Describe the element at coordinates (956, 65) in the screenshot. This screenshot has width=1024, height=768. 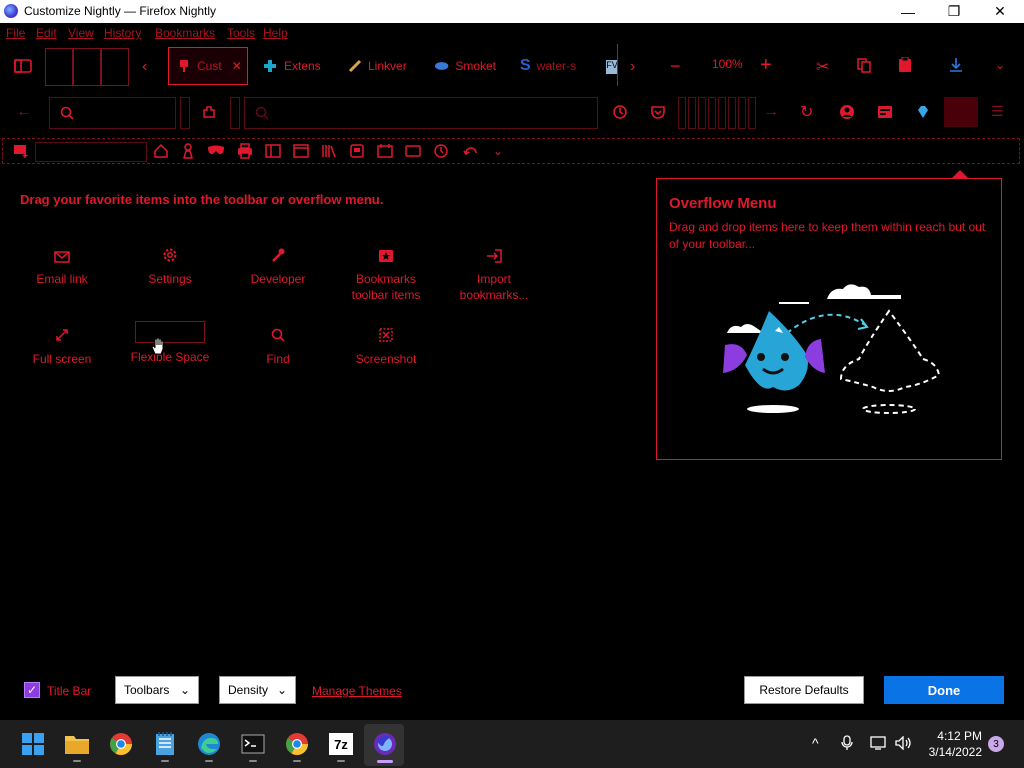
I see `downloads-icon` at that location.